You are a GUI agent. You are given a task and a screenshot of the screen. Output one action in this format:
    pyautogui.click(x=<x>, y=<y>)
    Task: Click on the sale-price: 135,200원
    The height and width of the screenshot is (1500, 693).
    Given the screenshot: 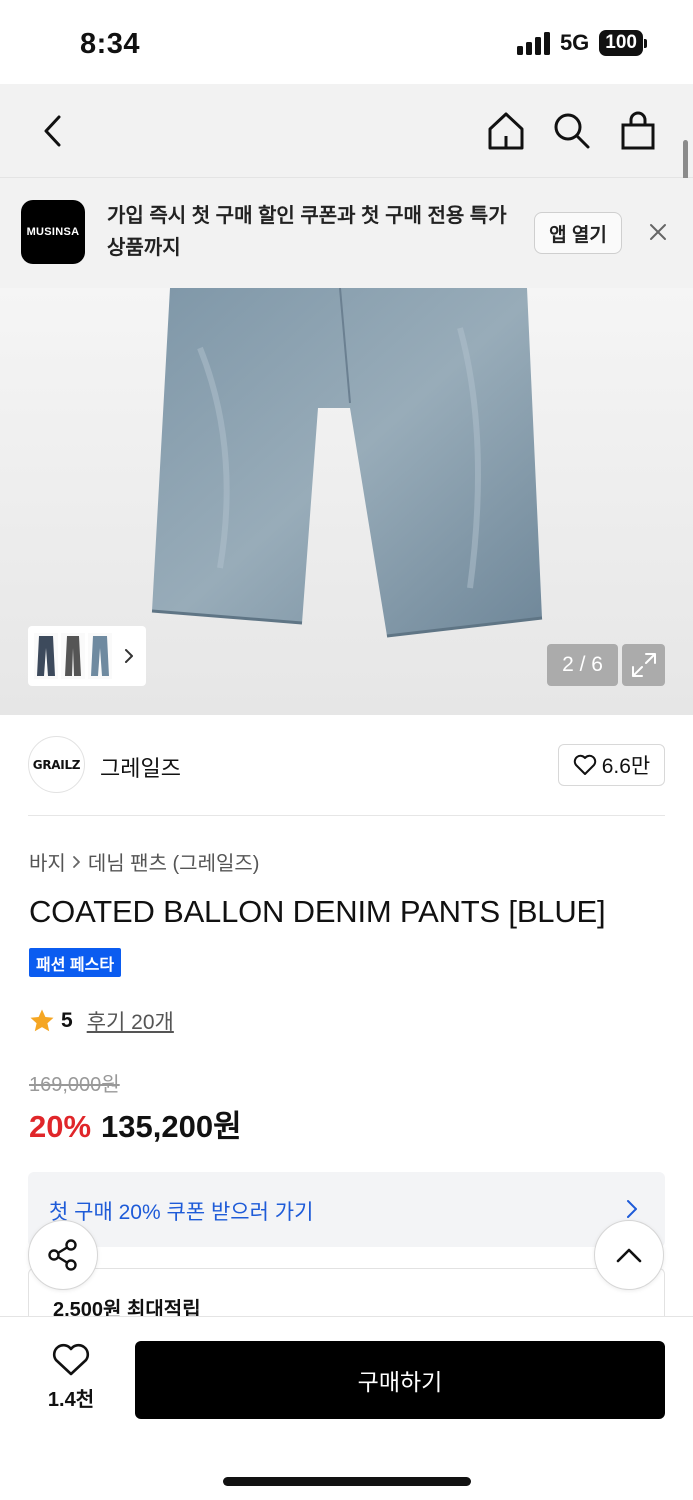 What is the action you would take?
    pyautogui.click(x=171, y=1126)
    